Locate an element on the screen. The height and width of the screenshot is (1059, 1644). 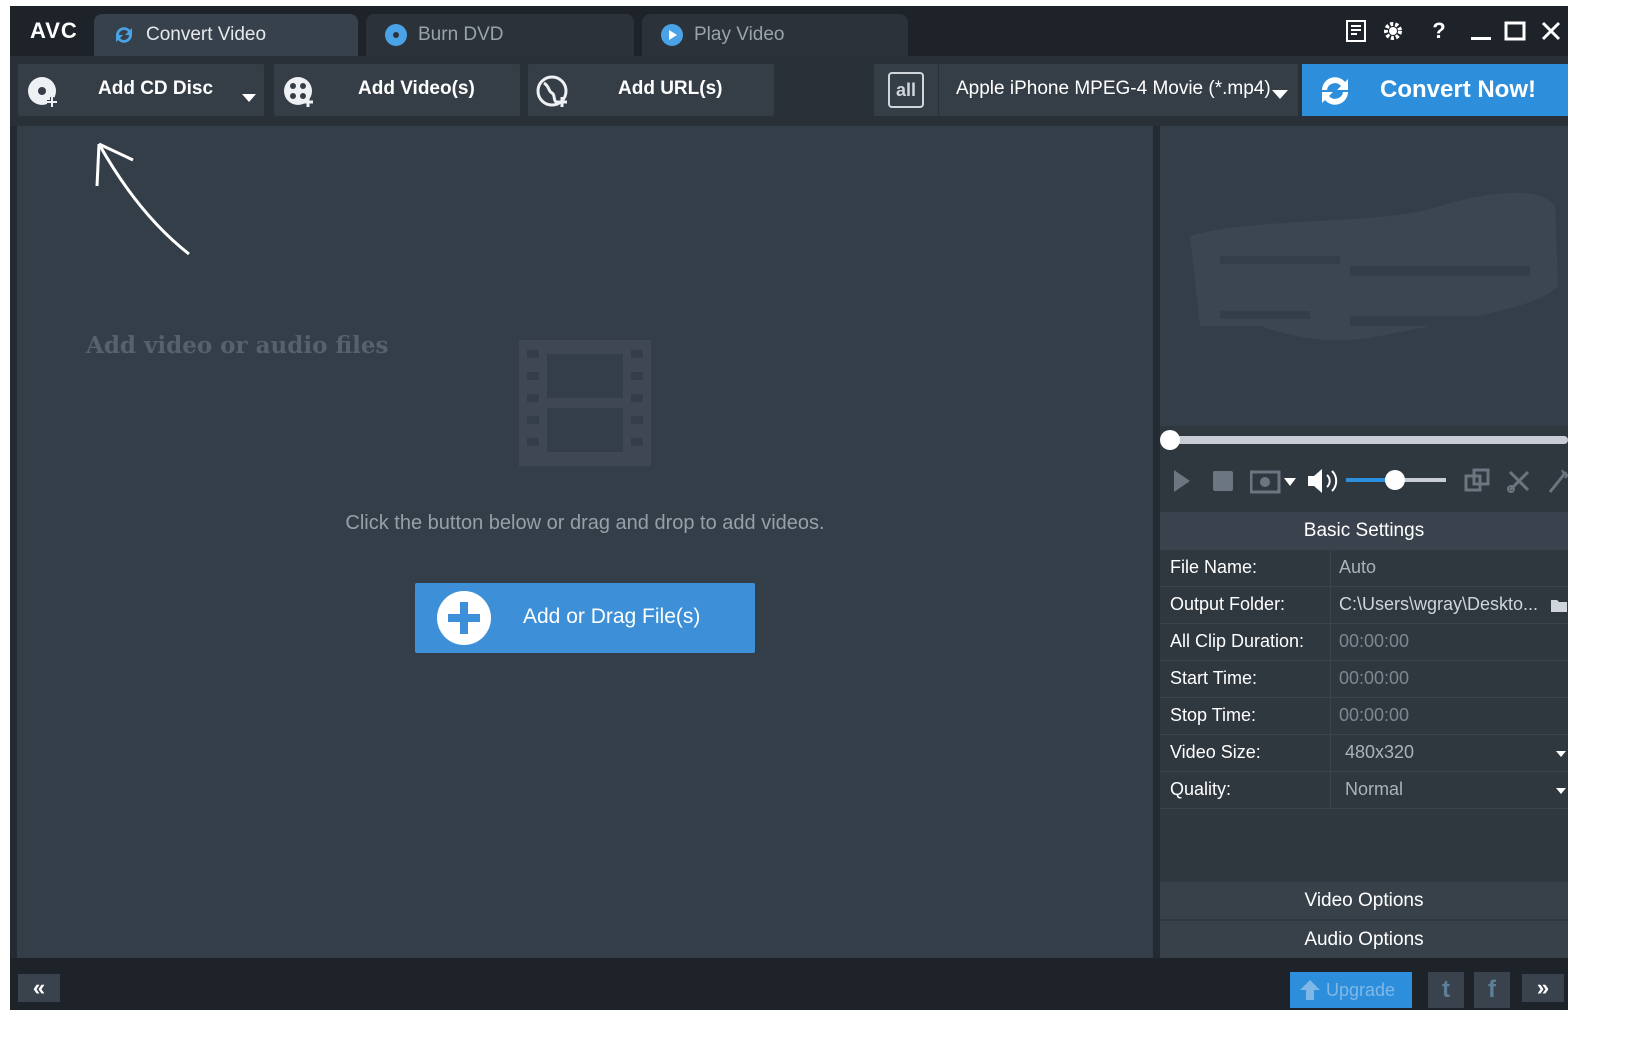
setting-value: Auto is located at coordinates (1357, 567).